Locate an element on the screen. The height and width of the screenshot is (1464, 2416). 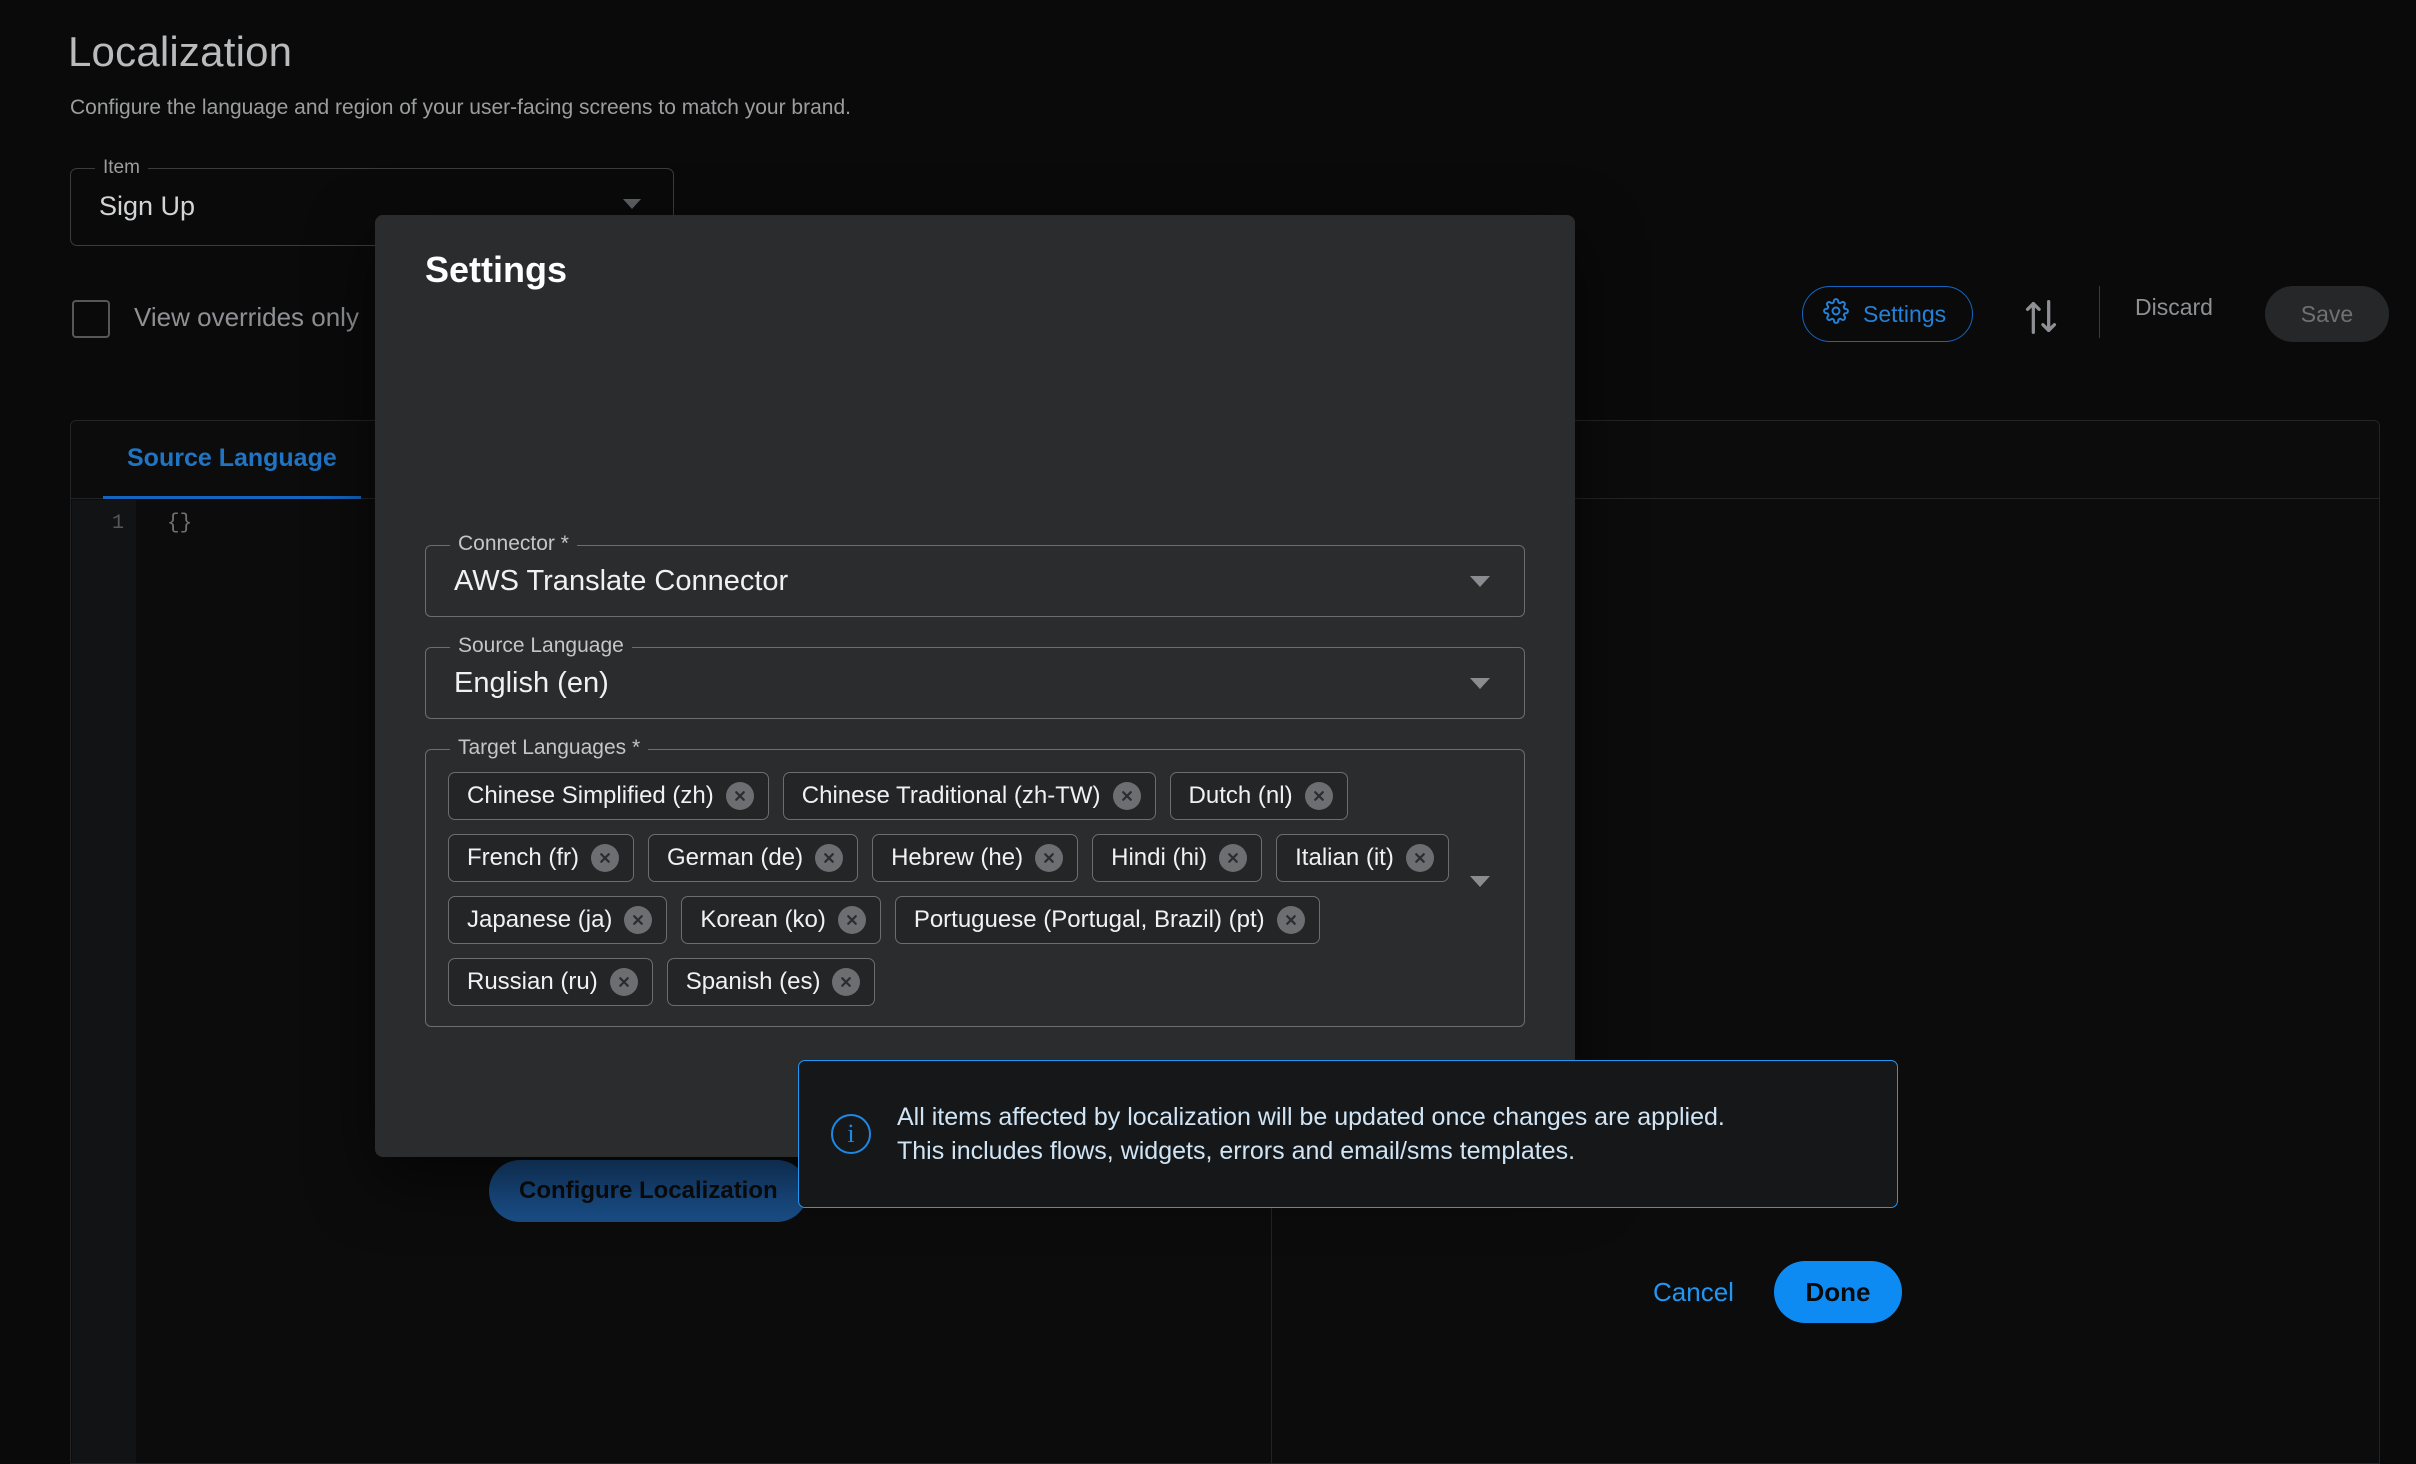
target-language-chip-label: Hebrew (he) is located at coordinates (957, 857).